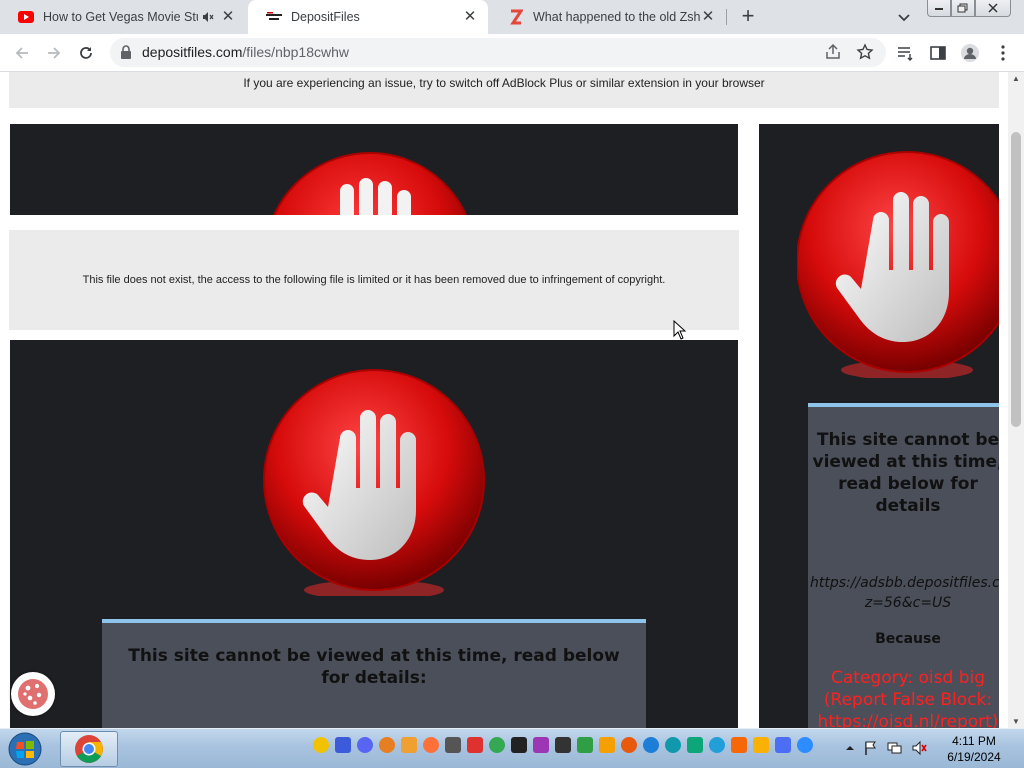 The width and height of the screenshot is (1024, 773). I want to click on quick-launch-icons, so click(563, 745).